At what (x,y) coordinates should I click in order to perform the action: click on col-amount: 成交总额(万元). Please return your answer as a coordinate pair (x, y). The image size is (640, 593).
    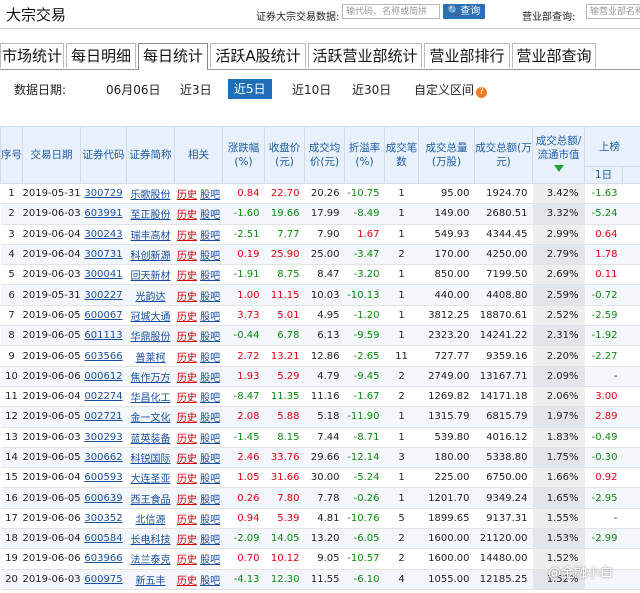
    Looking at the image, I should click on (503, 155).